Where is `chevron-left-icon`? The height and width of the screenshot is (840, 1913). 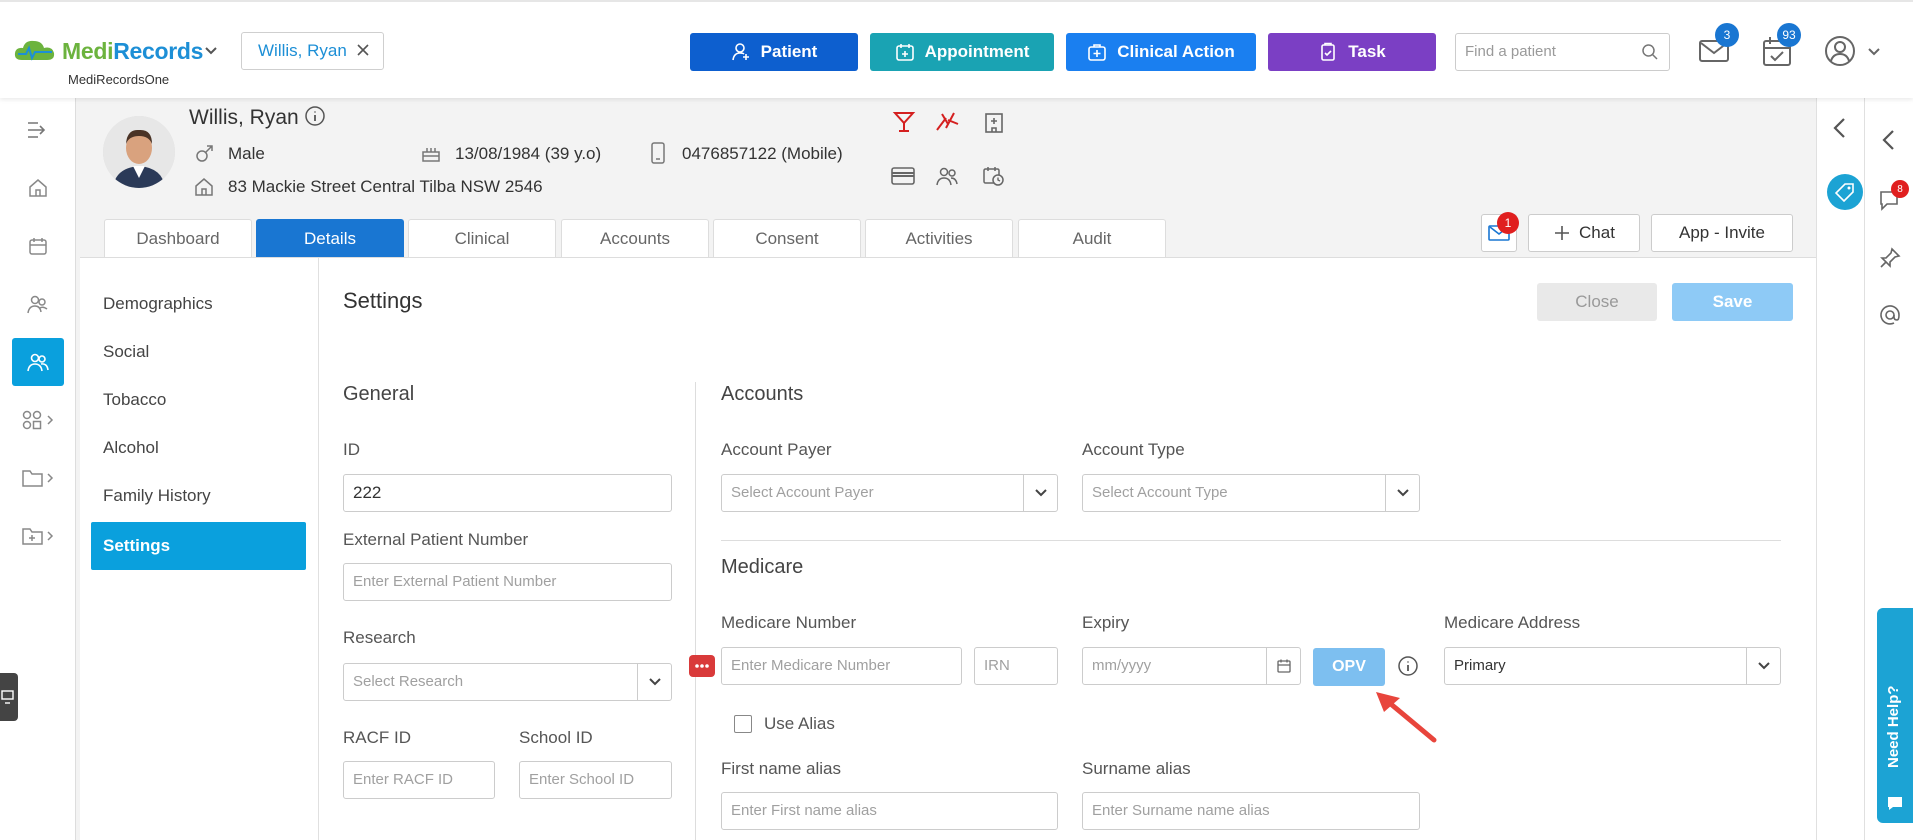 chevron-left-icon is located at coordinates (1840, 128).